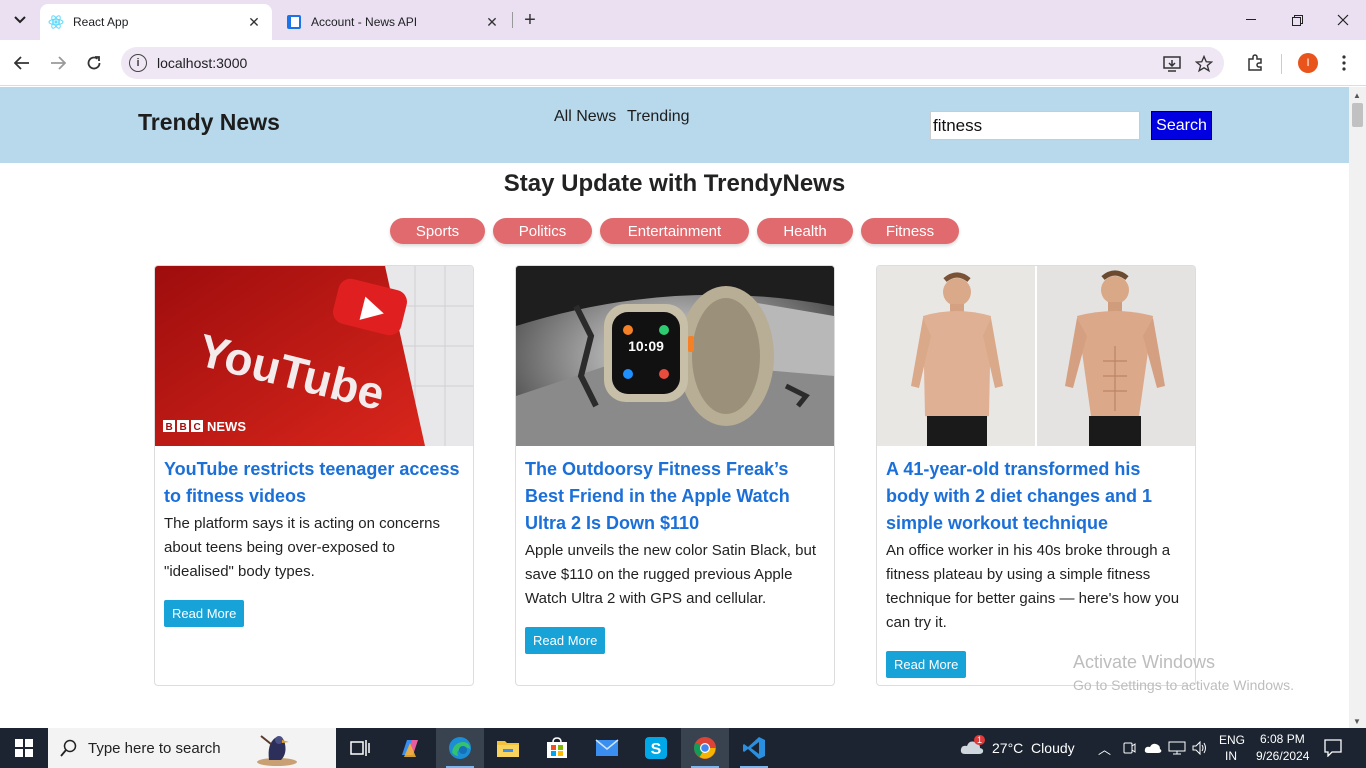  What do you see at coordinates (1204, 64) in the screenshot?
I see `bookmark-star-icon` at bounding box center [1204, 64].